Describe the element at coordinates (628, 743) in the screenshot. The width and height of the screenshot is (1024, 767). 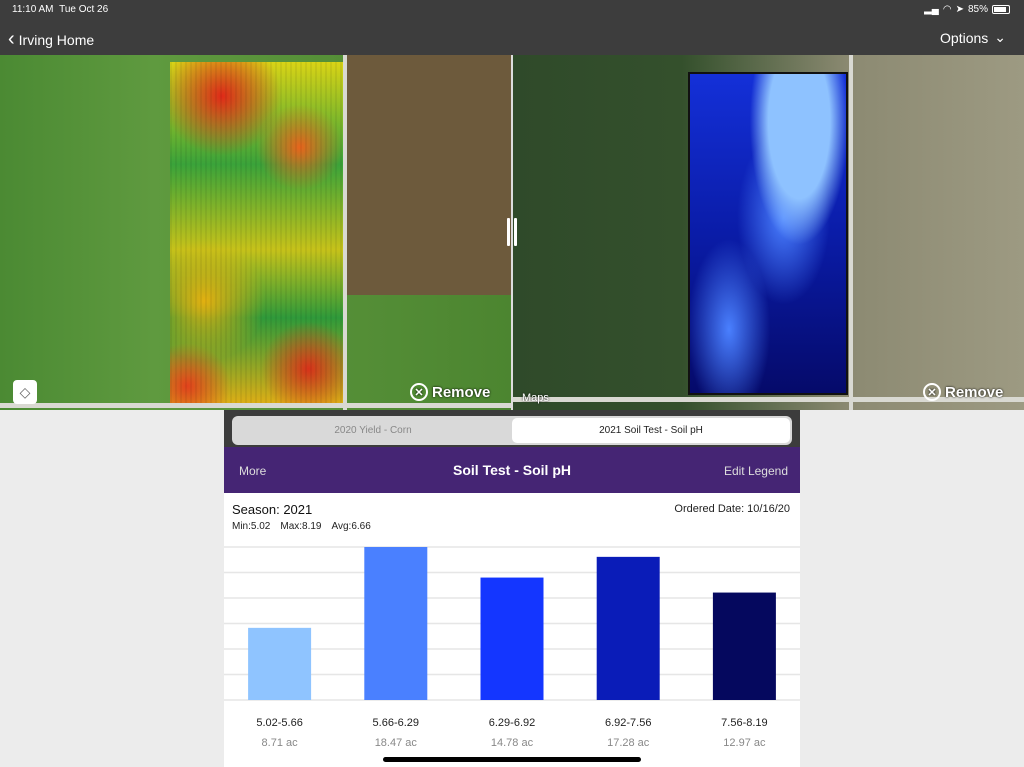
I see `value-label: 17.28 ac` at that location.